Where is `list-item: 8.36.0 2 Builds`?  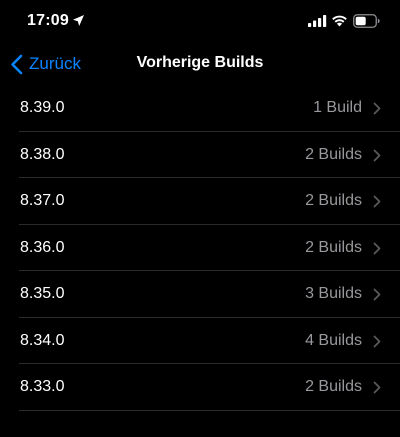 list-item: 8.36.0 2 Builds is located at coordinates (200, 248).